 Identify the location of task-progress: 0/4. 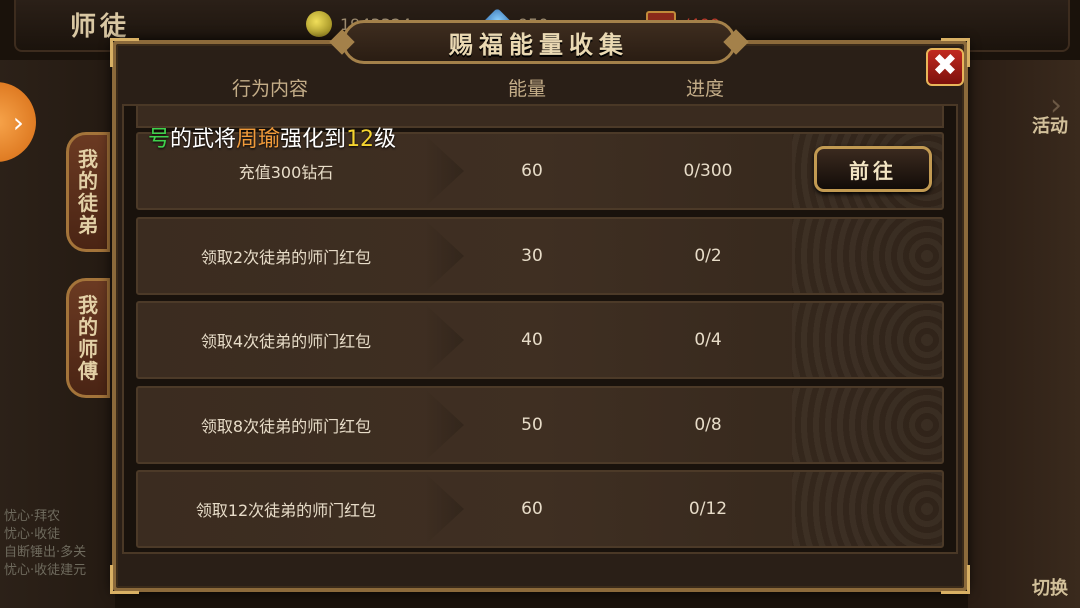
(708, 340).